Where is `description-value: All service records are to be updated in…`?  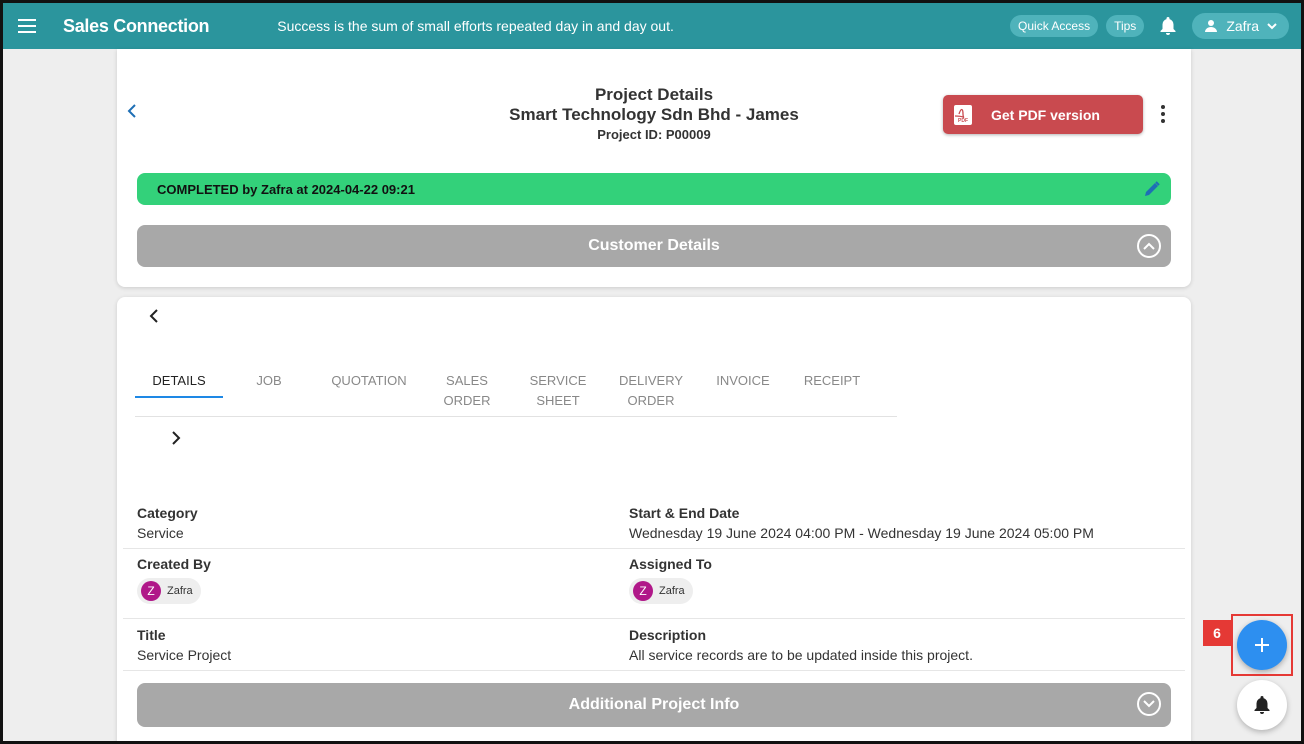 description-value: All service records are to be updated in… is located at coordinates (801, 655).